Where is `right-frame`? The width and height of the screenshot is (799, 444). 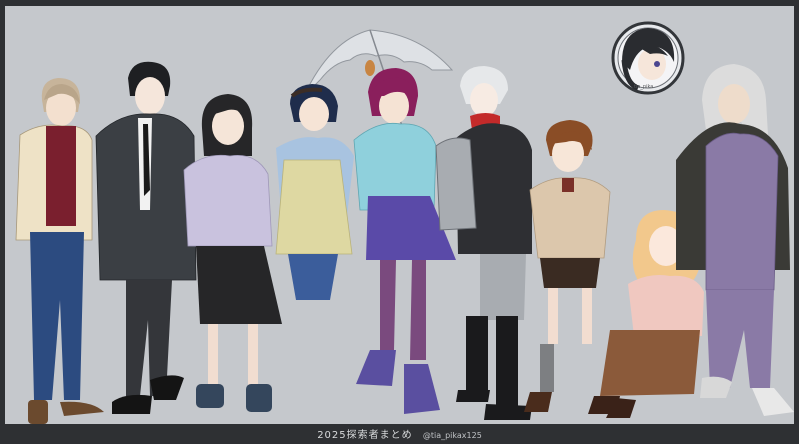
right-frame is located at coordinates (796, 222).